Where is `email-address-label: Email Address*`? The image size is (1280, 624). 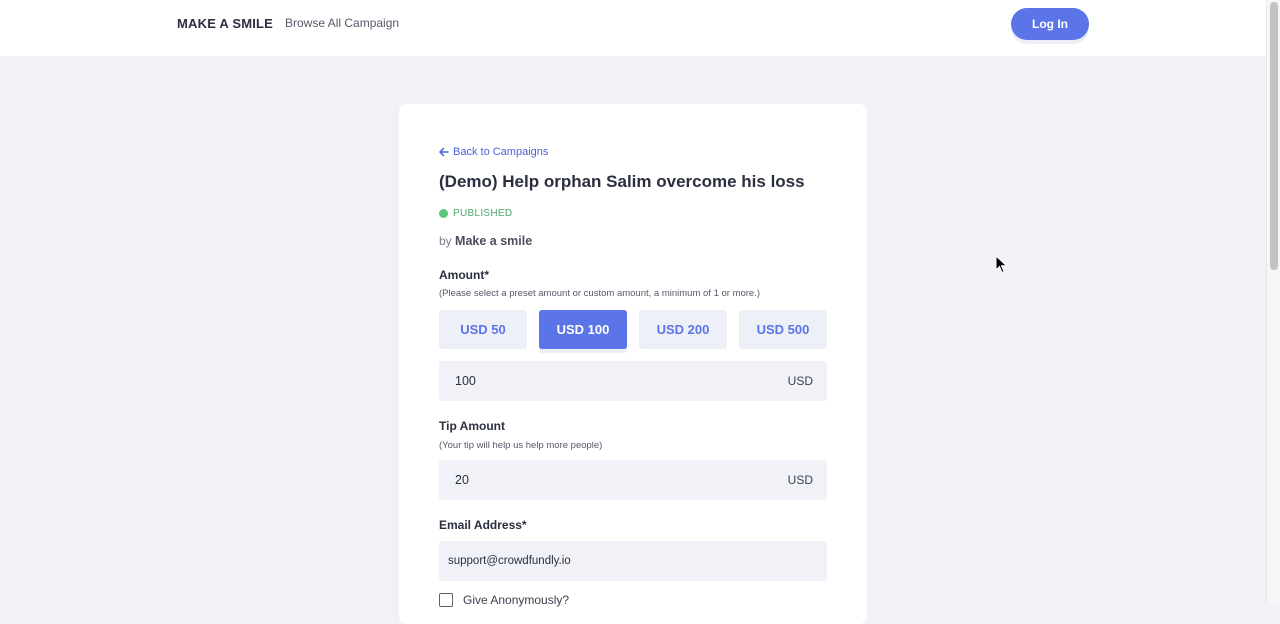
email-address-label: Email Address* is located at coordinates (483, 525).